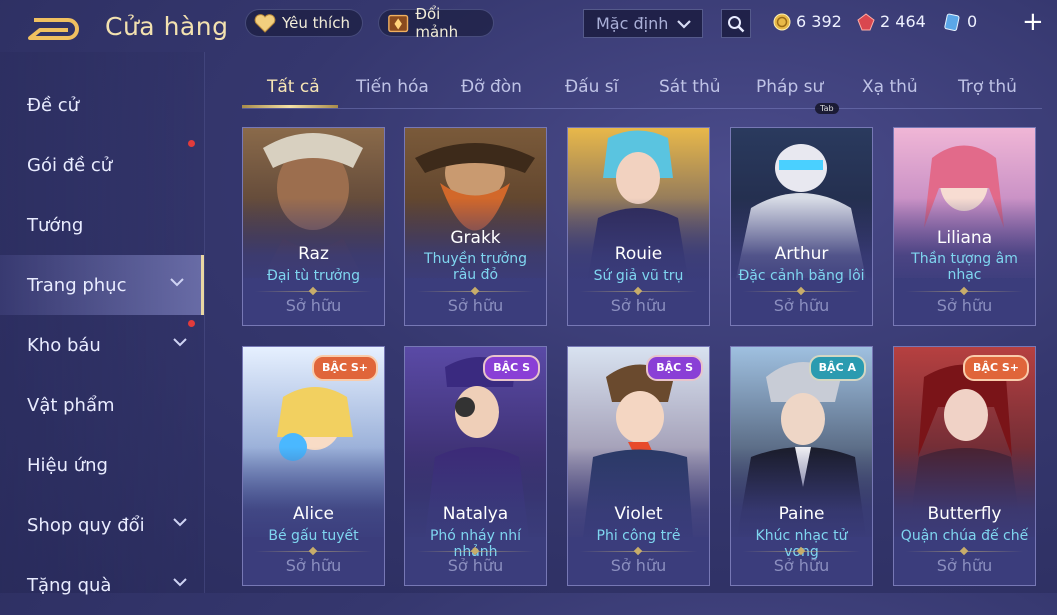 This screenshot has width=1057, height=615. I want to click on tier-badge: BẬC A, so click(837, 368).